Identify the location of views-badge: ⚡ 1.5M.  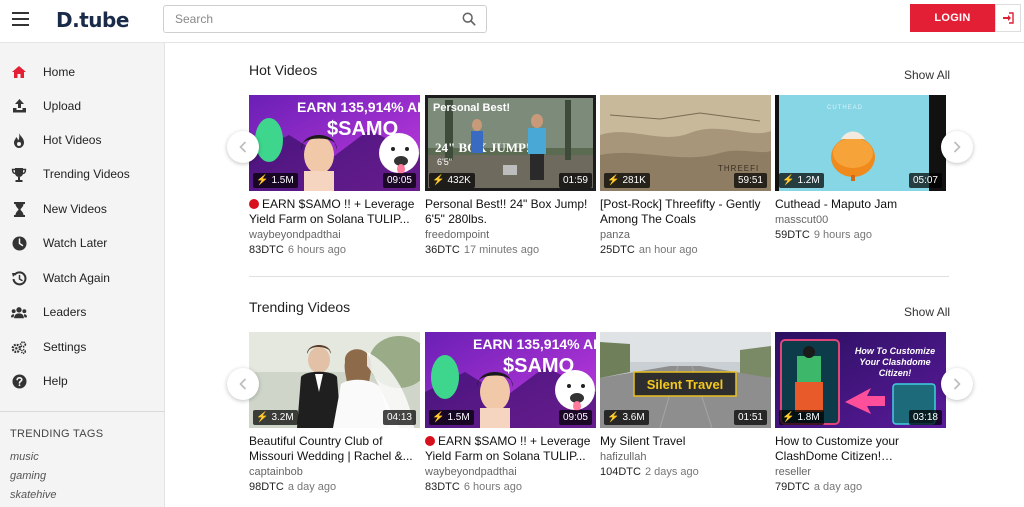
(451, 417).